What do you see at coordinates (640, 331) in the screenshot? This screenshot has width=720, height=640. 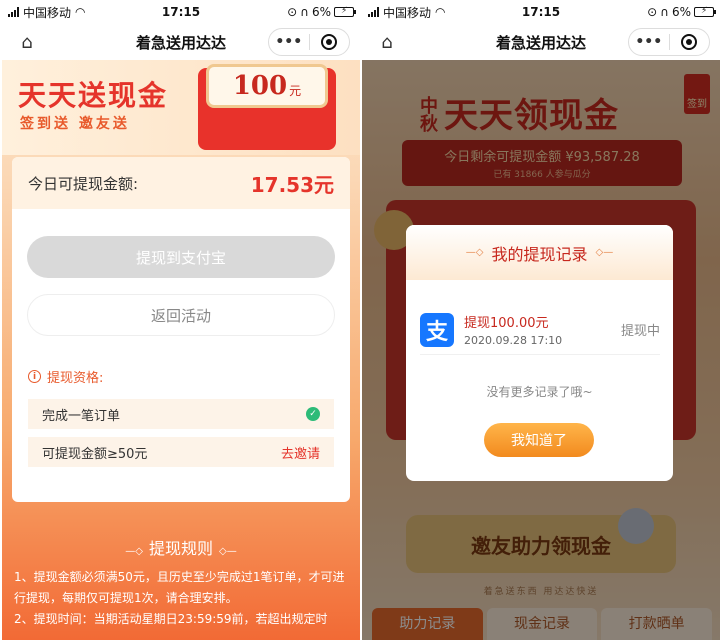 I see `record-status: 提现中` at bounding box center [640, 331].